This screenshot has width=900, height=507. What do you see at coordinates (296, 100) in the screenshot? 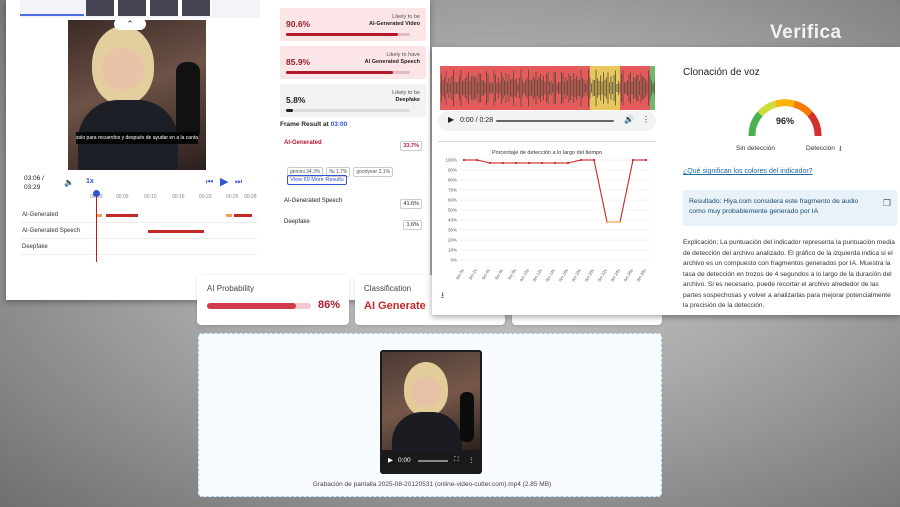
I see `result-percent: 5.8%` at bounding box center [296, 100].